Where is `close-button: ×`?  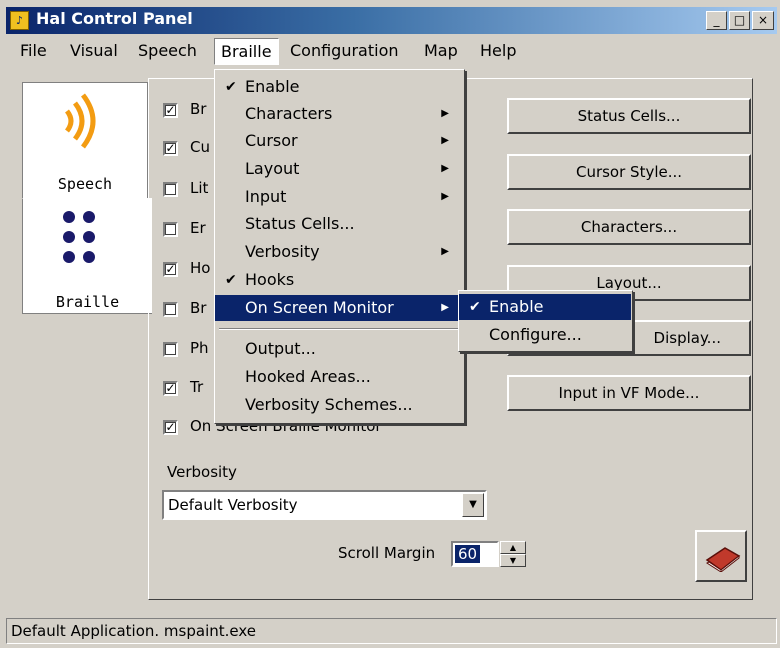
close-button: × is located at coordinates (763, 20).